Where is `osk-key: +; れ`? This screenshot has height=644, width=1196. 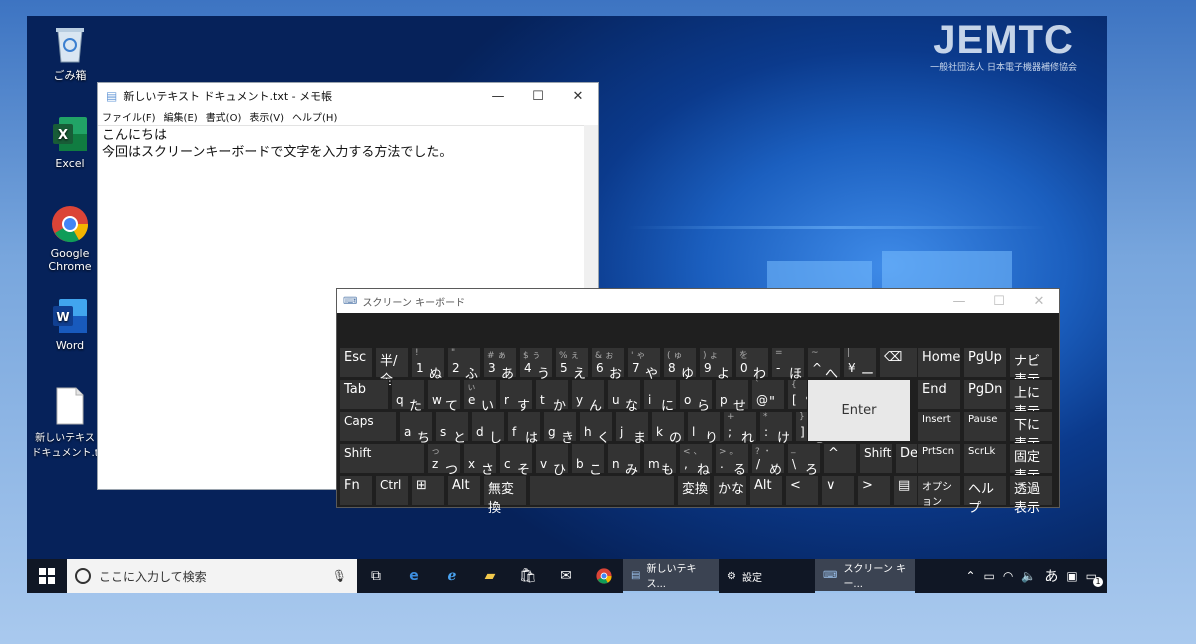
osk-key: +; れ is located at coordinates (740, 428).